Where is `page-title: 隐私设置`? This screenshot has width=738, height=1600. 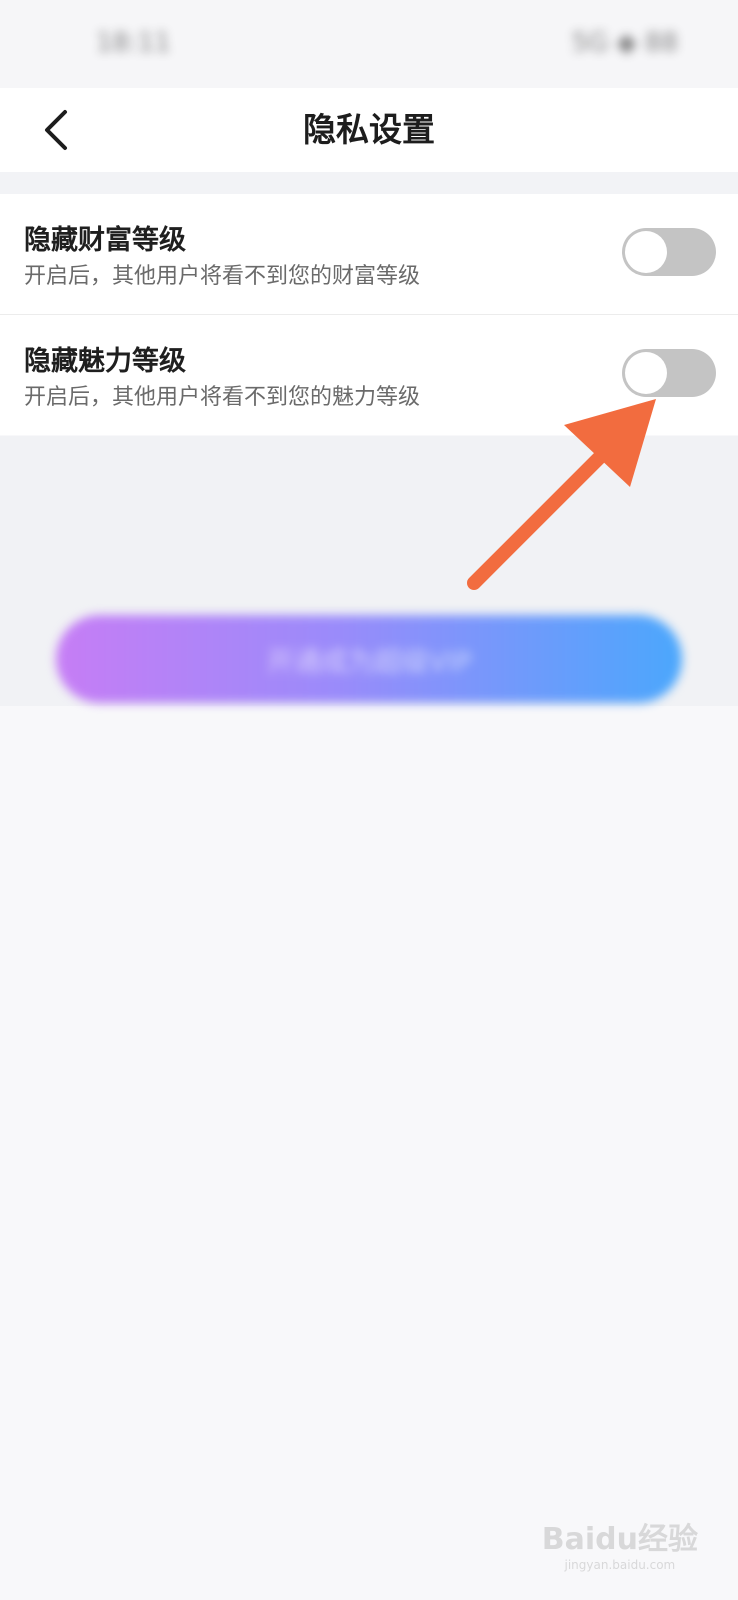
page-title: 隐私设置 is located at coordinates (369, 129).